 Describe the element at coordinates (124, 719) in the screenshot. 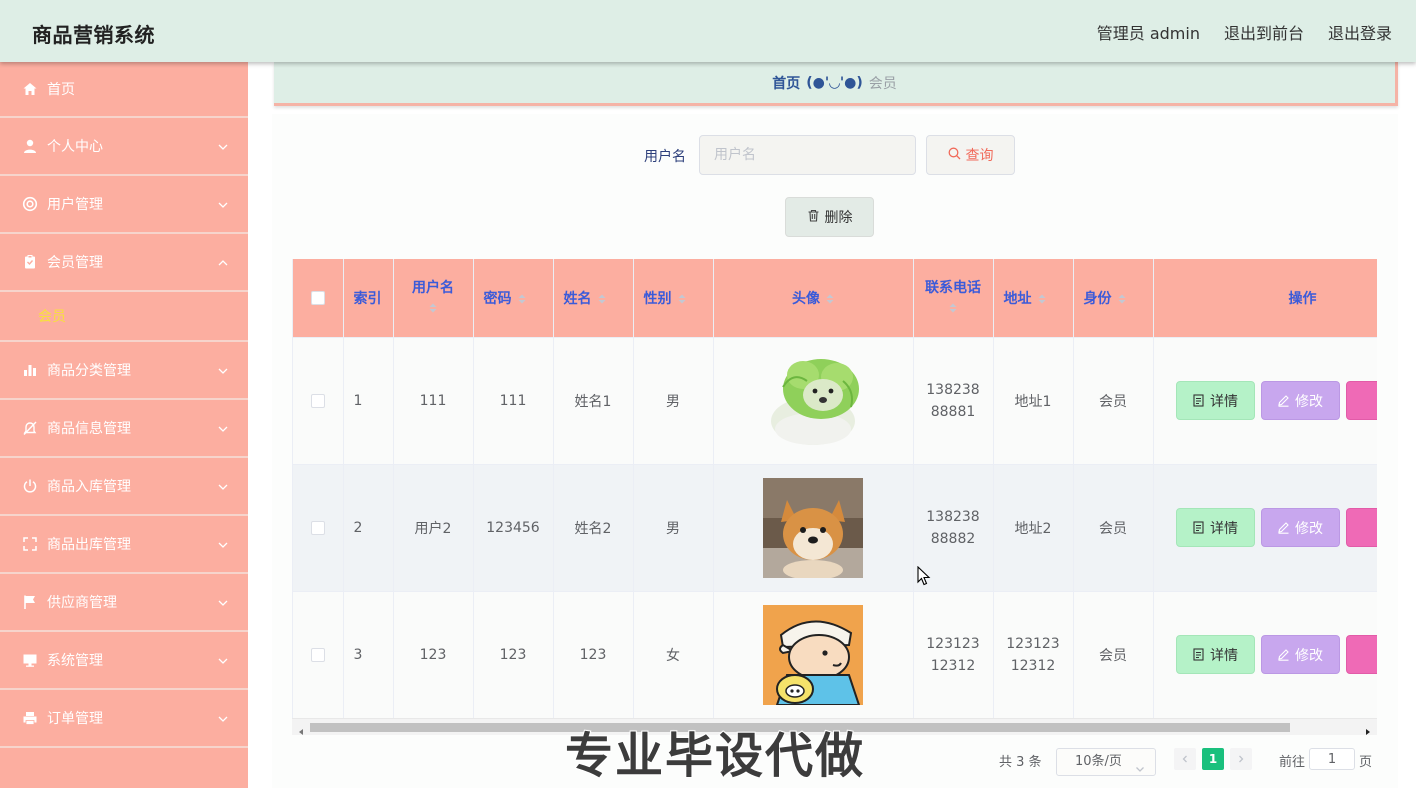

I see `sidebar-item-order-management: 订单管理` at that location.